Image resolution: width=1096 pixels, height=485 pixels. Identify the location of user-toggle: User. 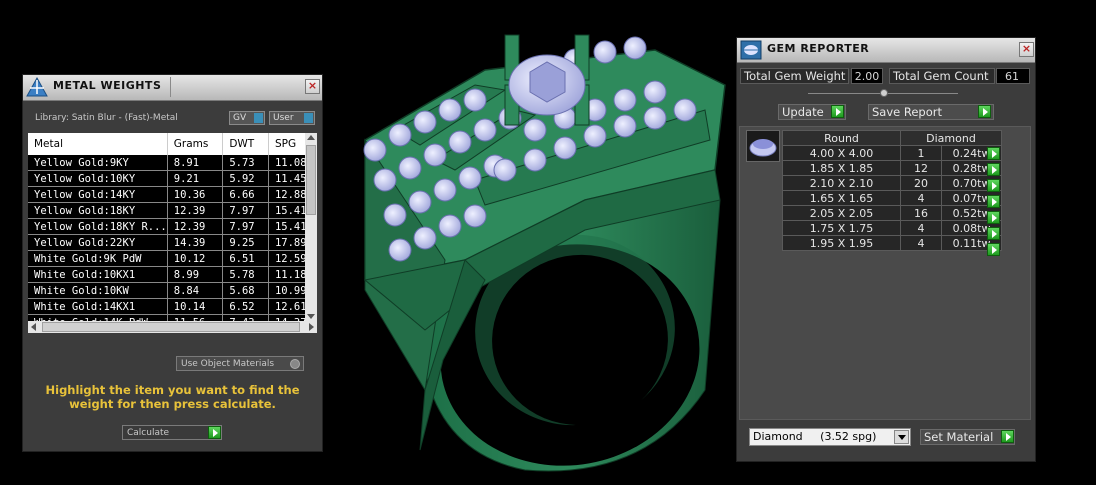
(292, 118).